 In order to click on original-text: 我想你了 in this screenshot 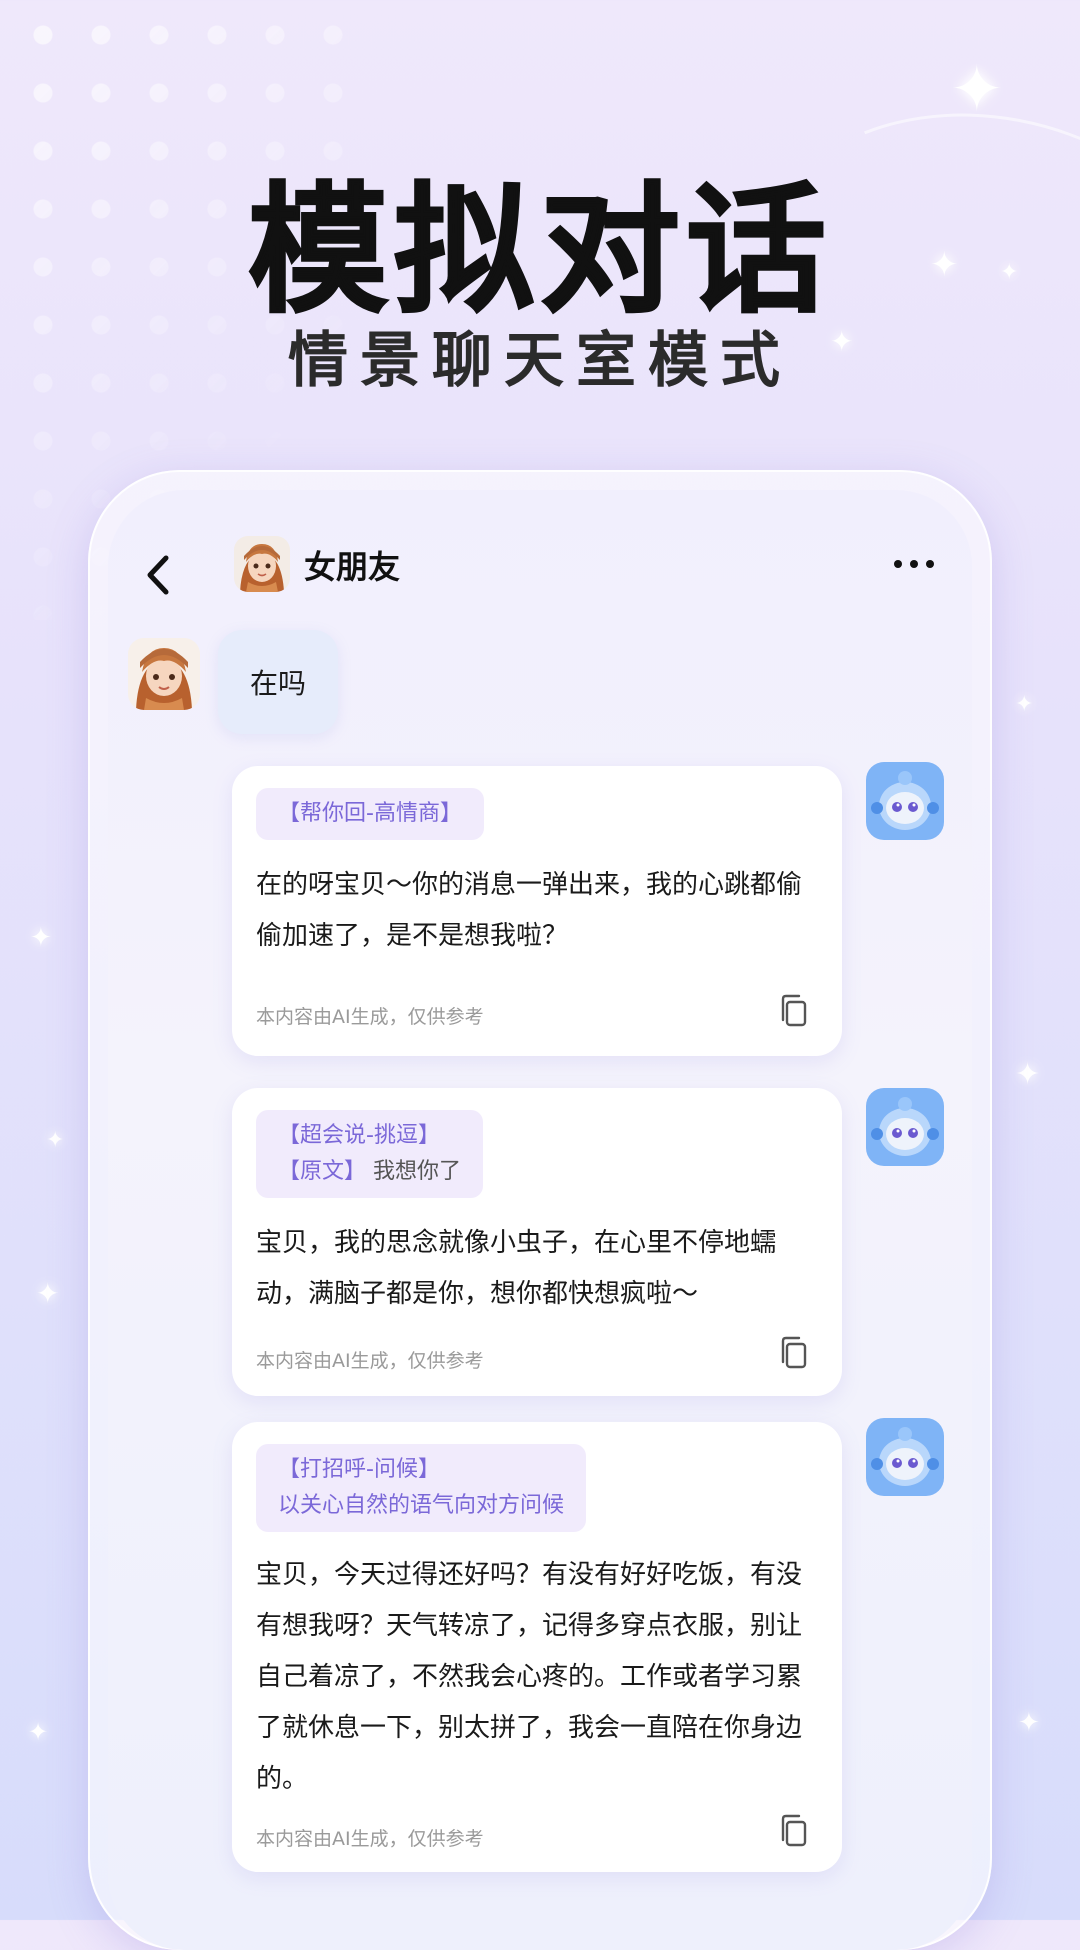, I will do `click(417, 1171)`.